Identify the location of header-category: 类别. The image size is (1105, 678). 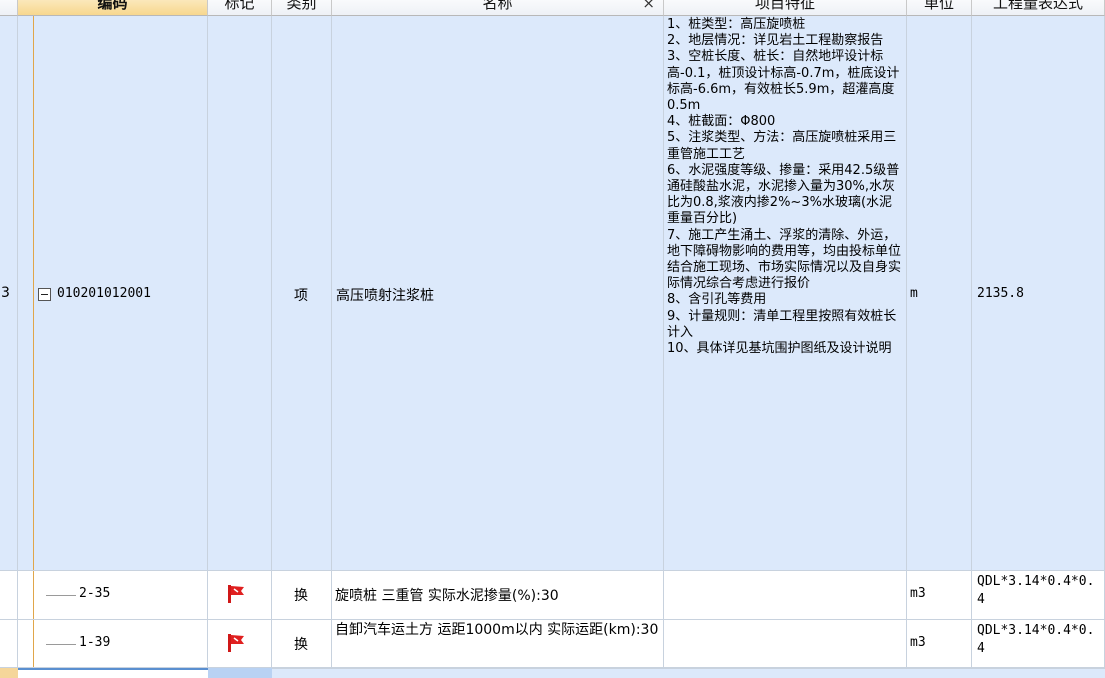
(302, 8).